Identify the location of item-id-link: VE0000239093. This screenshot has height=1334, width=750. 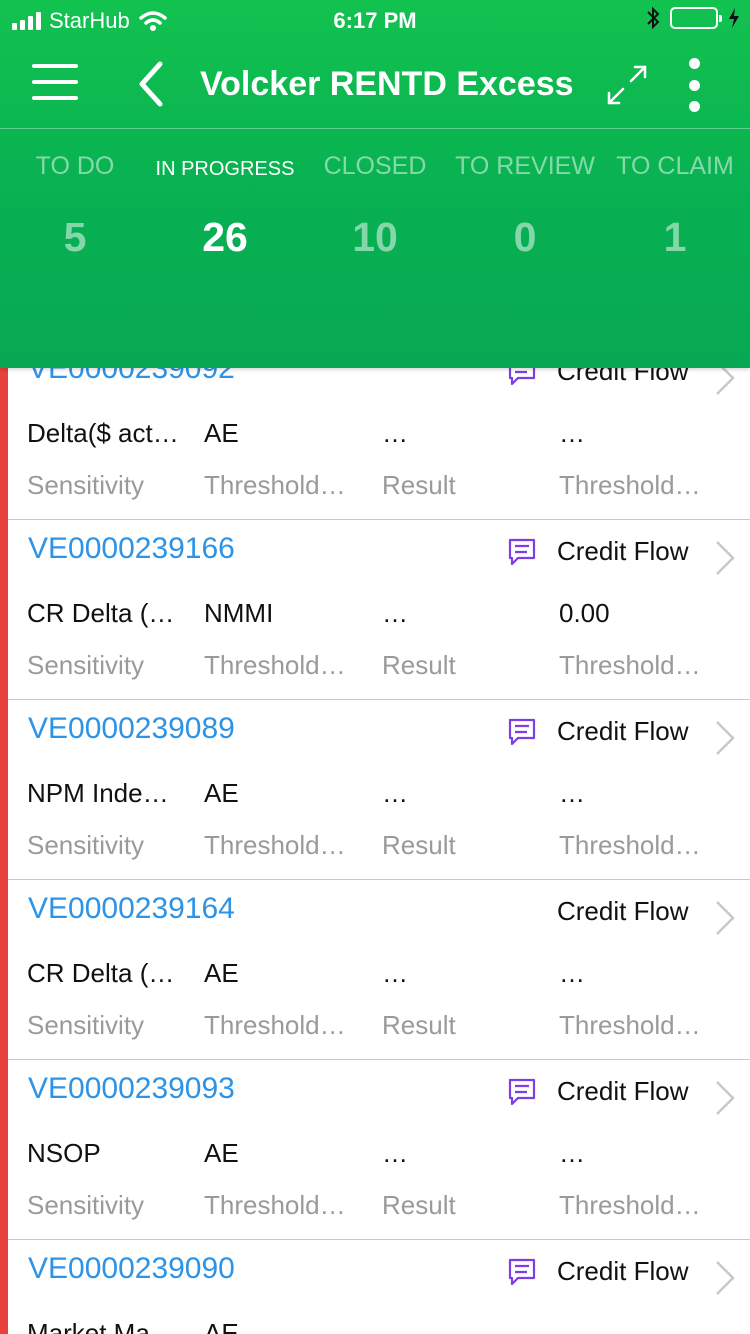
(131, 1089).